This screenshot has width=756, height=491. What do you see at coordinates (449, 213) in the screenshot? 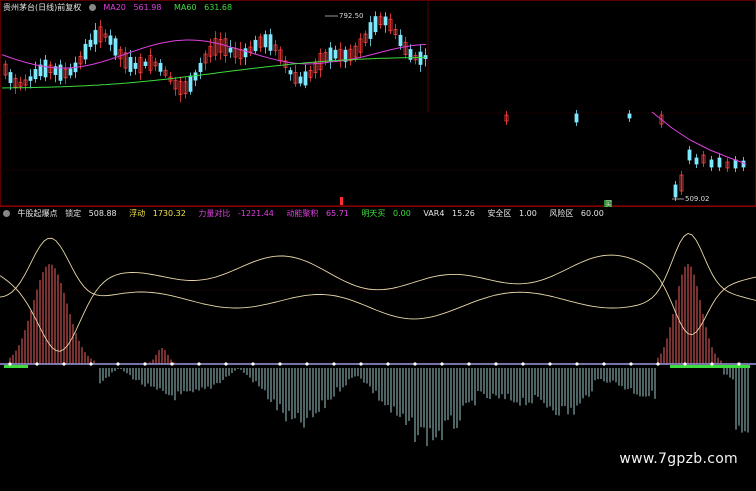
I see `field-var4: VAR4 15.26` at bounding box center [449, 213].